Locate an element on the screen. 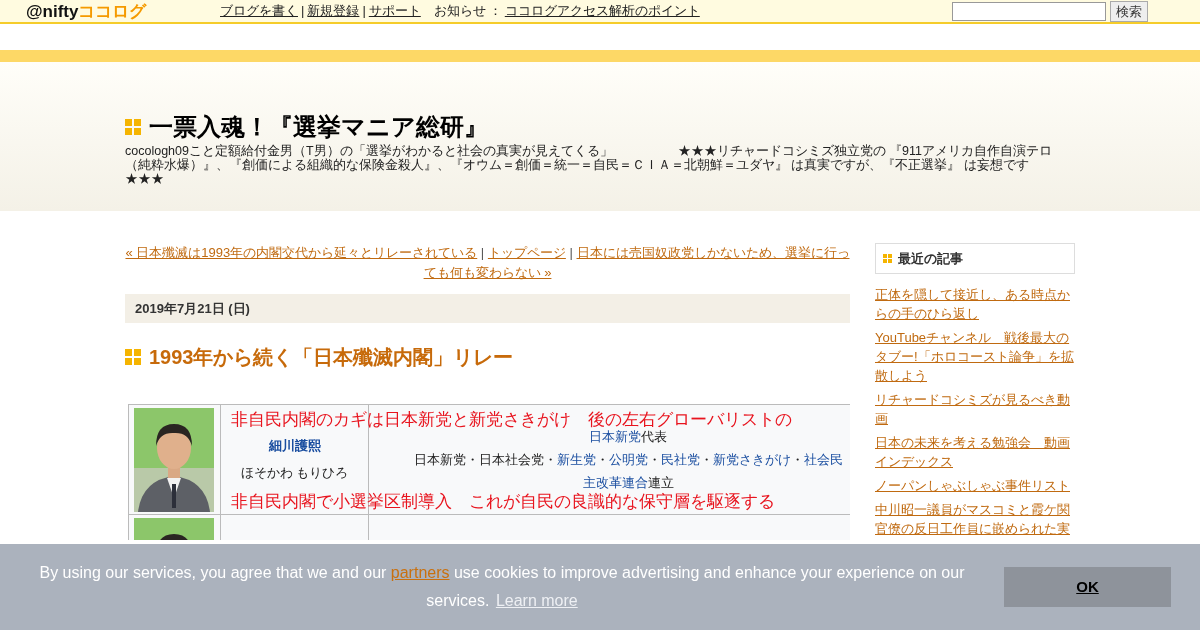 This screenshot has height=630, width=1200. party-link: 公明党 is located at coordinates (628, 459).